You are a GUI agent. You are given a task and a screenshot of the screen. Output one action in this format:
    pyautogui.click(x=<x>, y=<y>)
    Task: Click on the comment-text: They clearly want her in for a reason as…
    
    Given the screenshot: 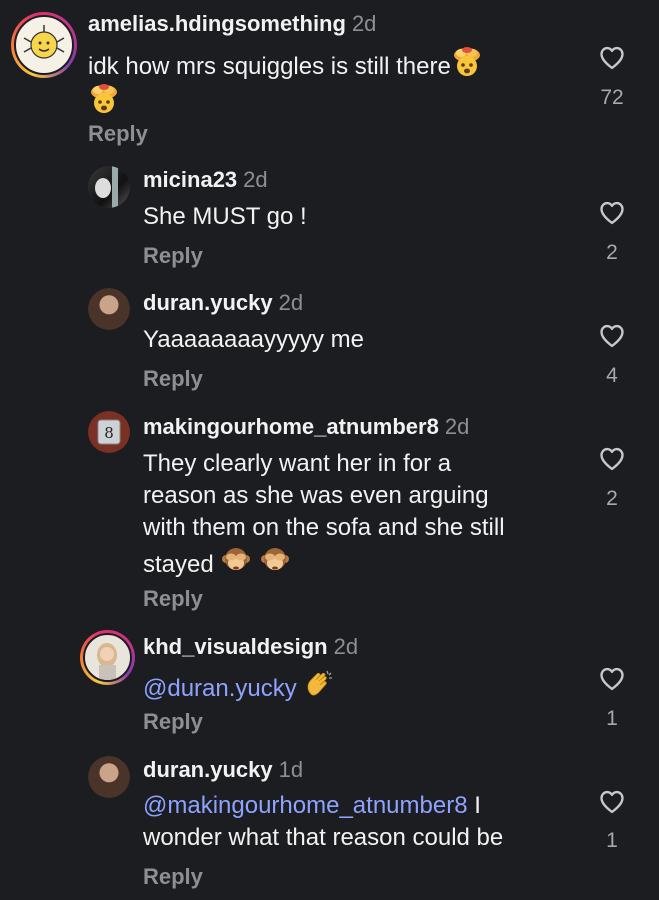 What is the action you would take?
    pyautogui.click(x=363, y=514)
    